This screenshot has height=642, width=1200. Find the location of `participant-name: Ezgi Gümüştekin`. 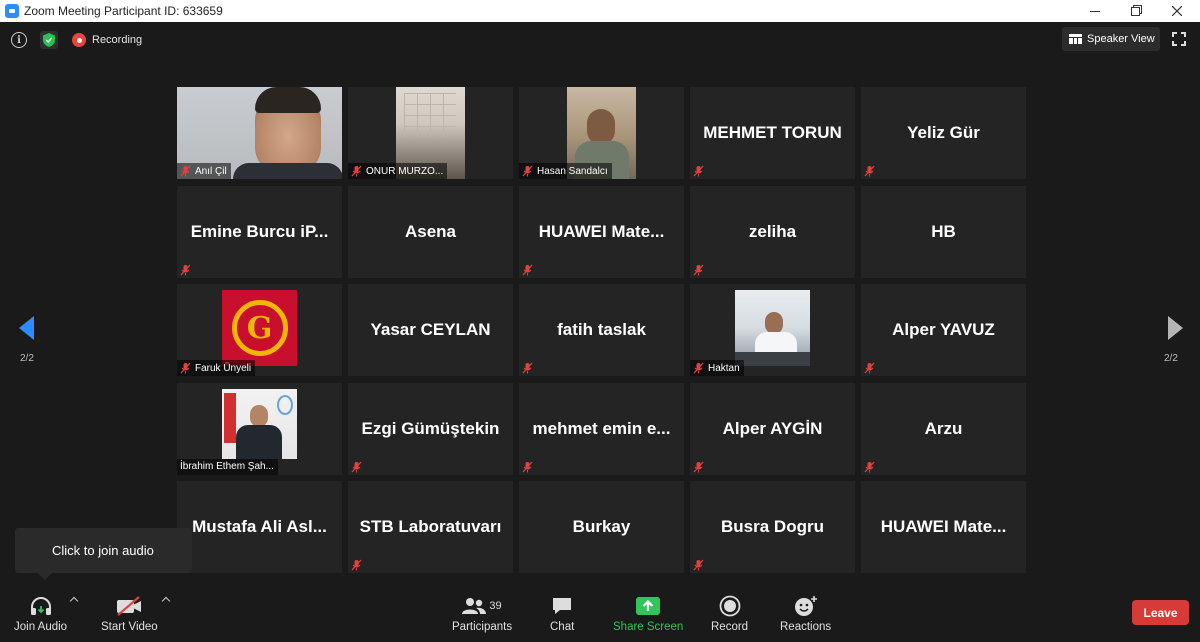

participant-name: Ezgi Gümüştekin is located at coordinates (430, 428).